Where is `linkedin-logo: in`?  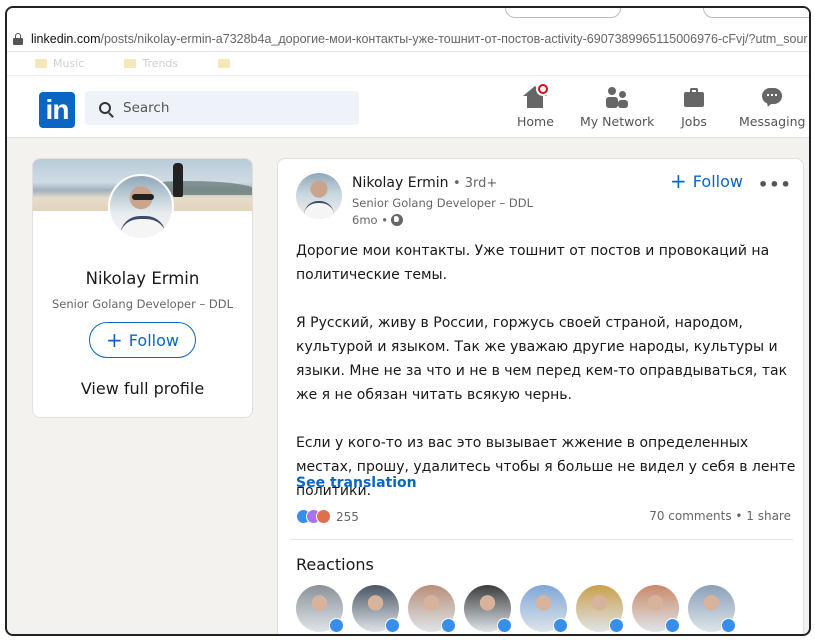 linkedin-logo: in is located at coordinates (57, 110).